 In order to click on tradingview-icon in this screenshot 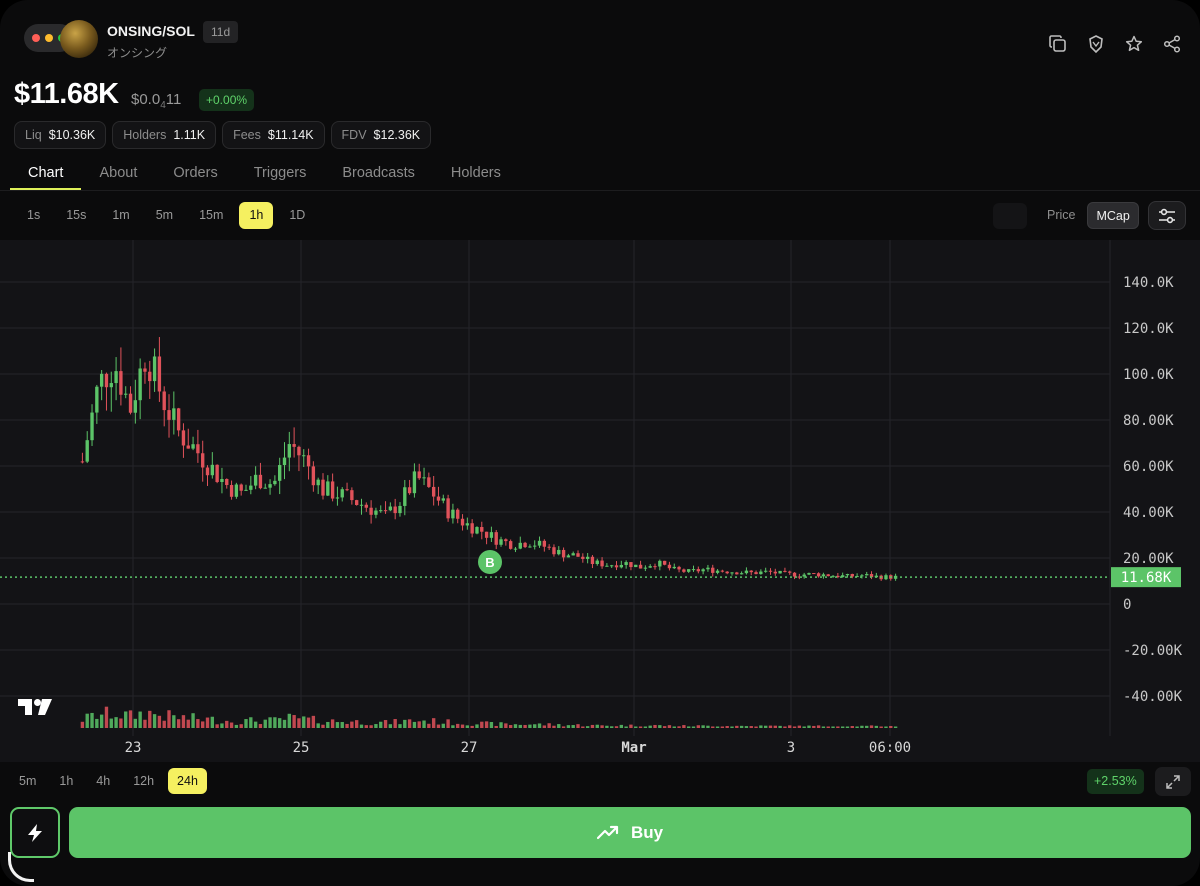, I will do `click(35, 707)`.